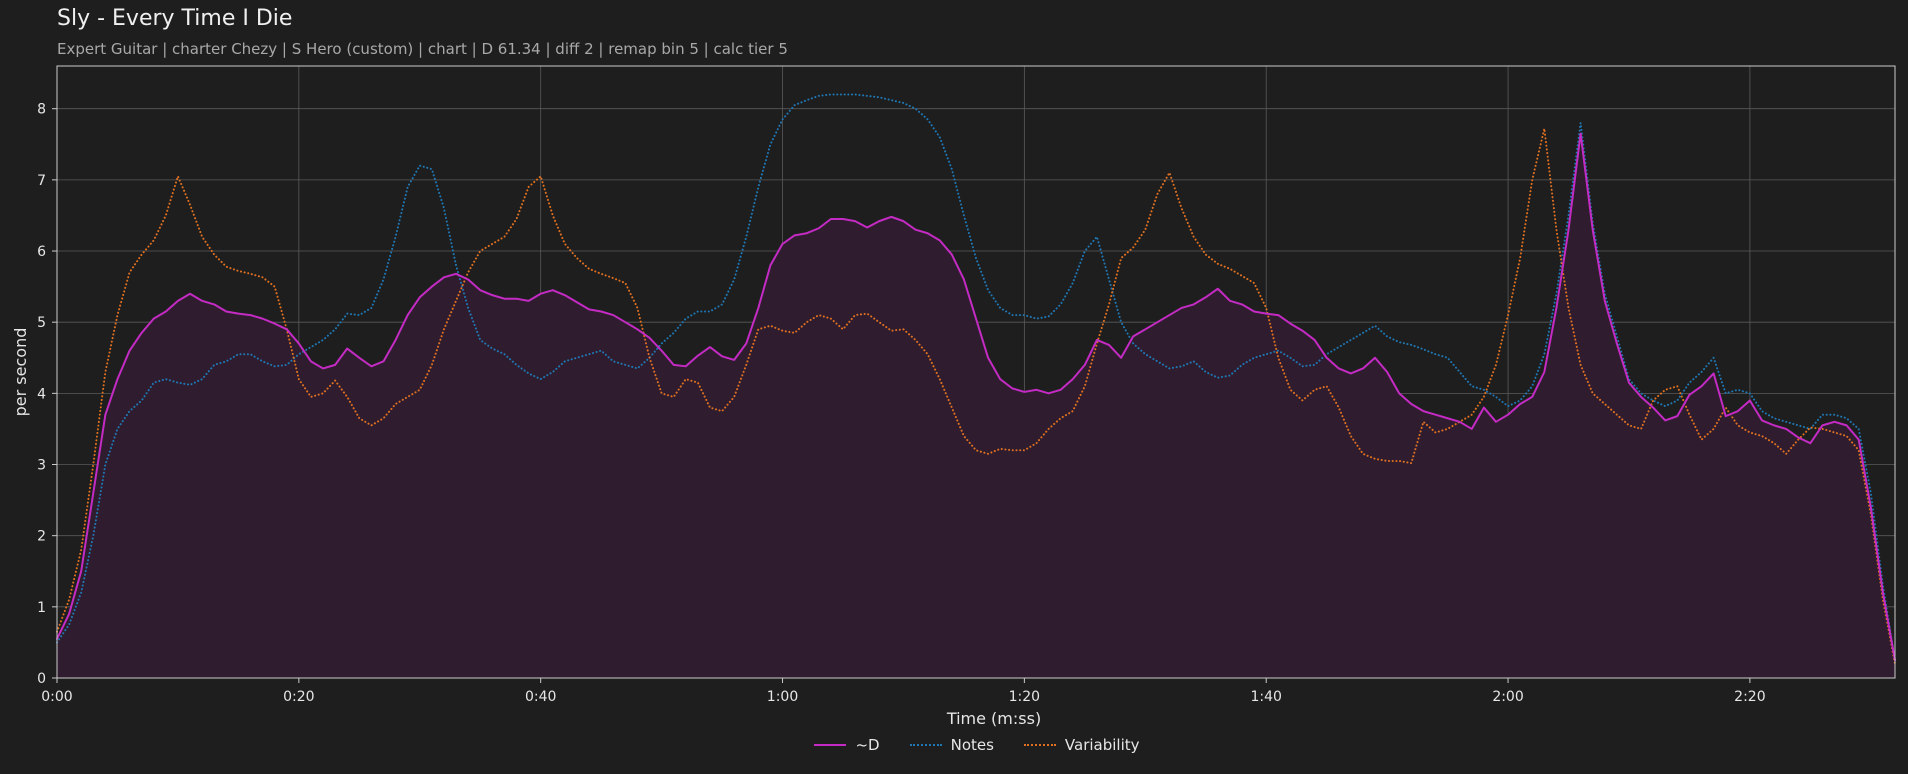  I want to click on legend-label-variability: Variability, so click(1102, 745).